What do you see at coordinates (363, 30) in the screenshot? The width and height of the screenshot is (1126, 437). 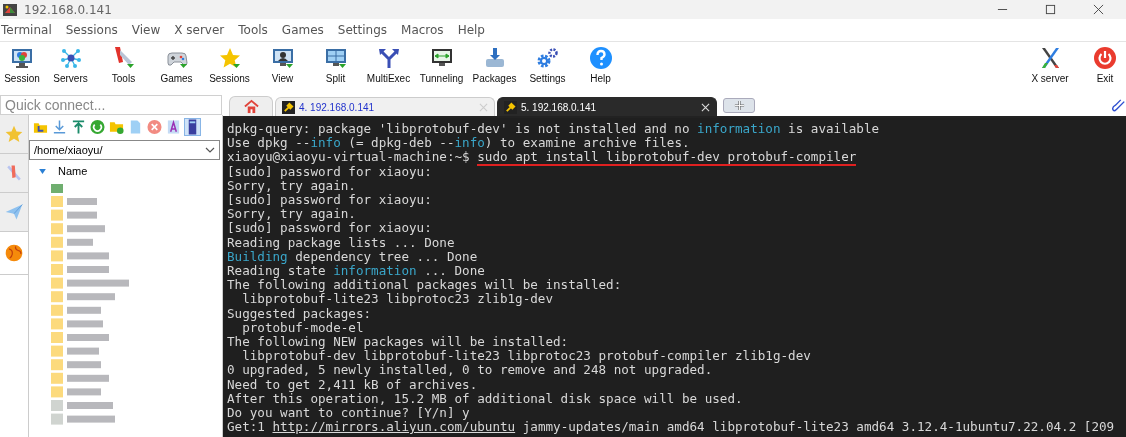 I see `menu-item: Settings` at bounding box center [363, 30].